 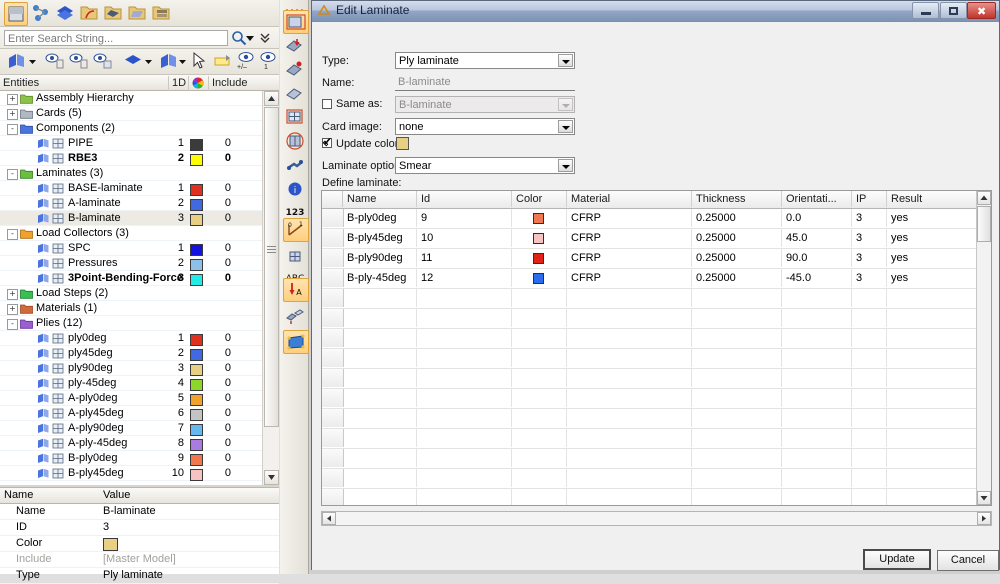 What do you see at coordinates (131, 428) in the screenshot?
I see `tree-item-a-ply90deg: A-ply90deg 7 0` at bounding box center [131, 428].